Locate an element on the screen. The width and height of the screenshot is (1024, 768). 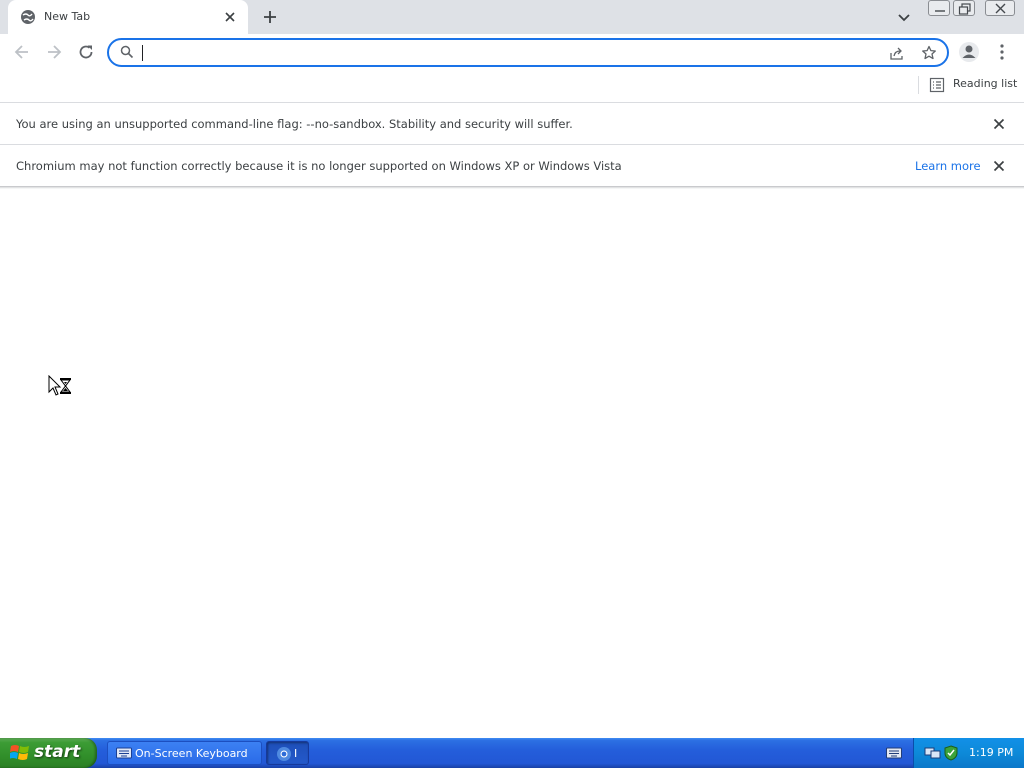
bookmark-bar: Reading list is located at coordinates (512, 86).